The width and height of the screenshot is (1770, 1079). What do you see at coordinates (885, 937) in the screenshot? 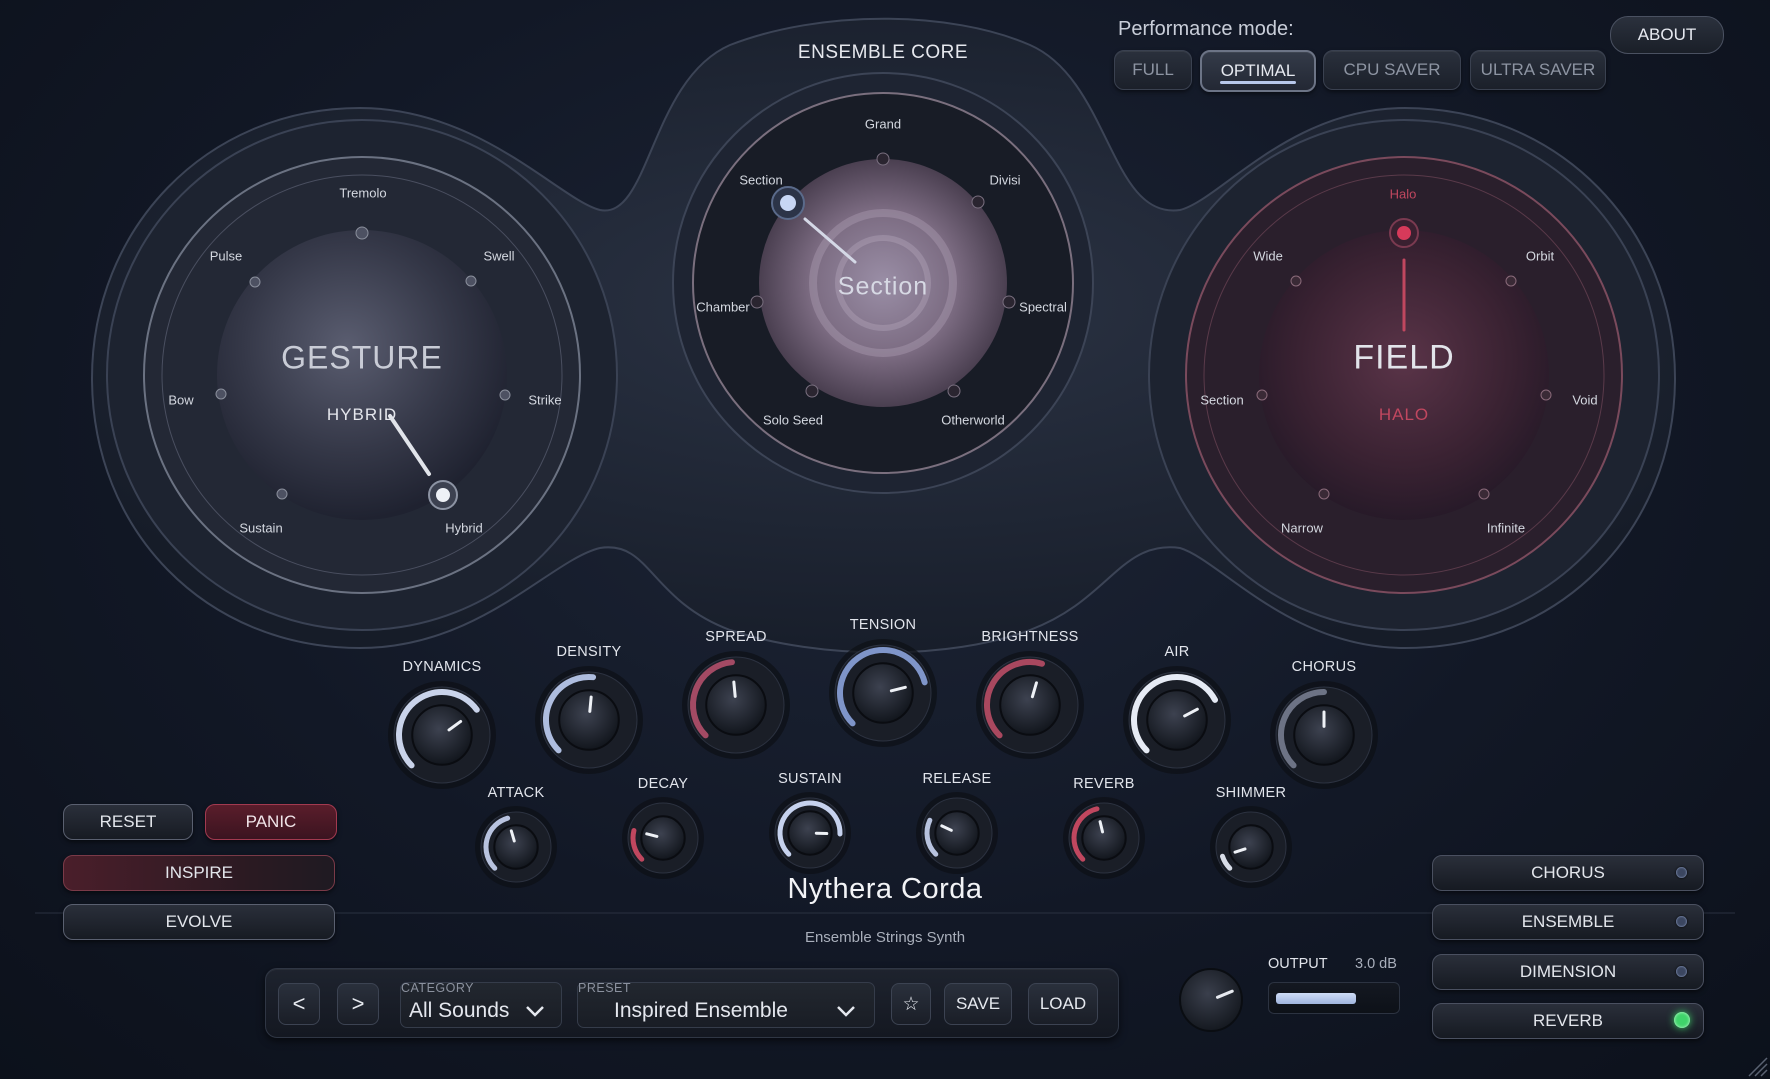
I see `synth-subtitle: Ensemble Strings Synth` at bounding box center [885, 937].